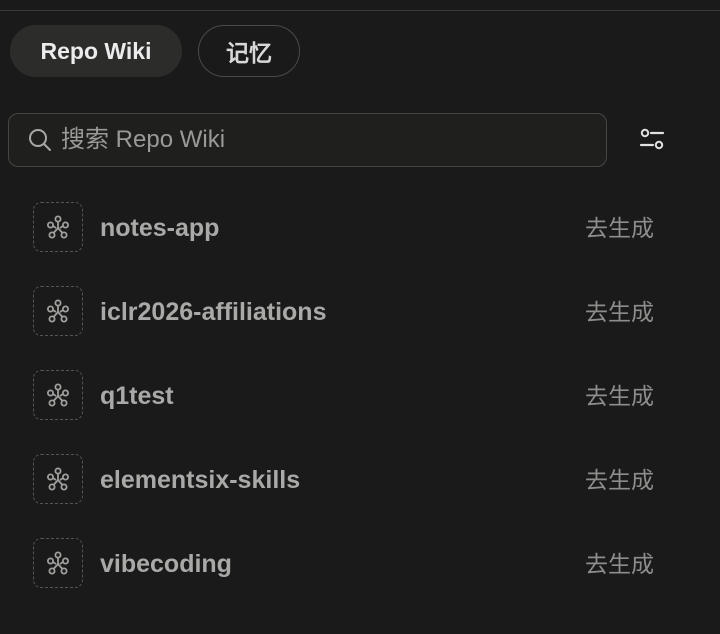 The width and height of the screenshot is (720, 634). Describe the element at coordinates (333, 140) in the screenshot. I see `search-input` at that location.